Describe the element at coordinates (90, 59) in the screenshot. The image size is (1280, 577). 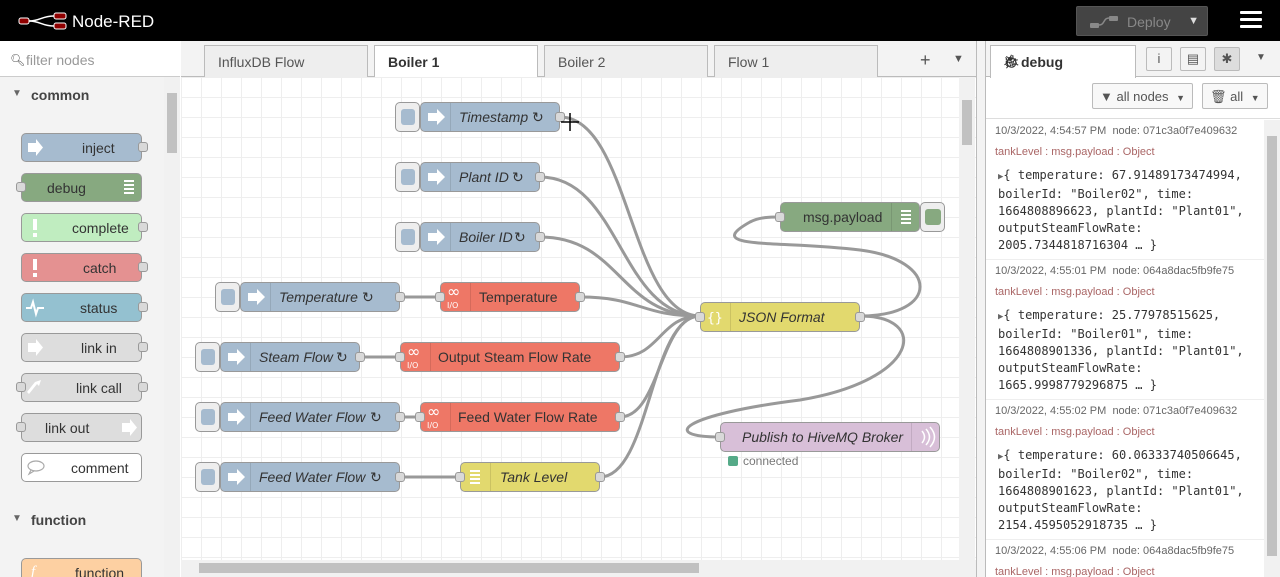
I see `palette-filter-input: 🔍︎ filter nodes` at that location.